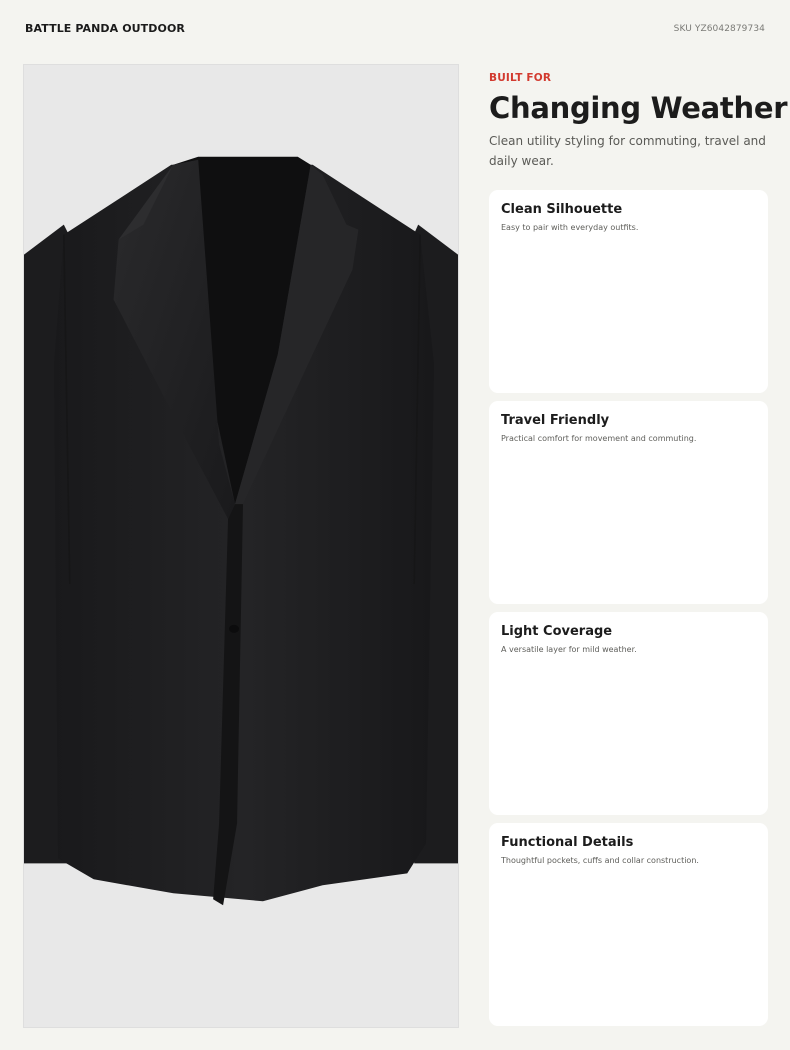  I want to click on brand-name: BATTLE PANDA OUTDOOR, so click(105, 28).